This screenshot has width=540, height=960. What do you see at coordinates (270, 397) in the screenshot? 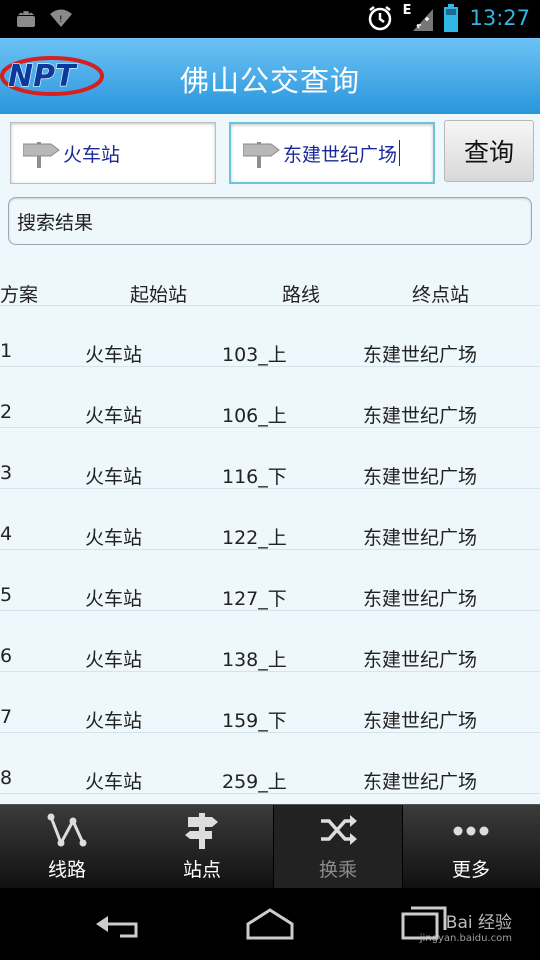
I see `table-row: 2 火车站 106_上 东建世纪广场` at bounding box center [270, 397].